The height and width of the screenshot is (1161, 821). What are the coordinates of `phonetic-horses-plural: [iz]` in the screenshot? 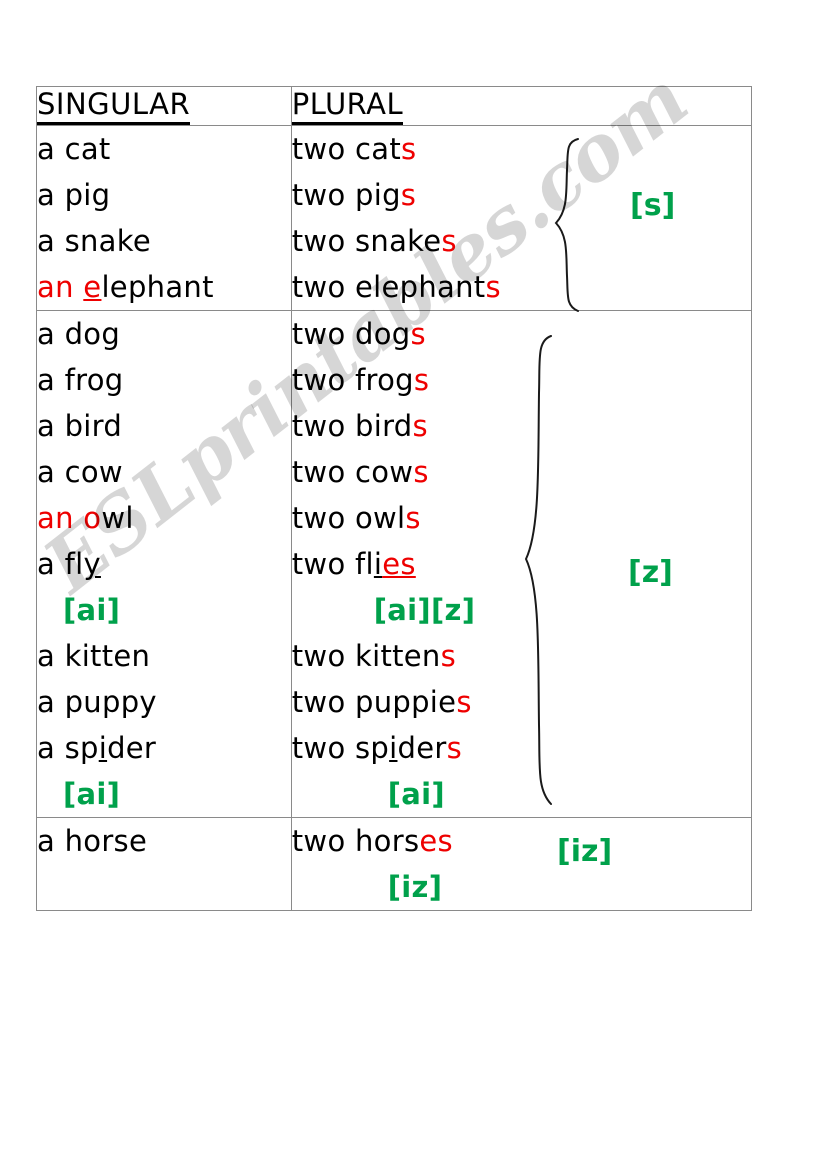 It's located at (415, 887).